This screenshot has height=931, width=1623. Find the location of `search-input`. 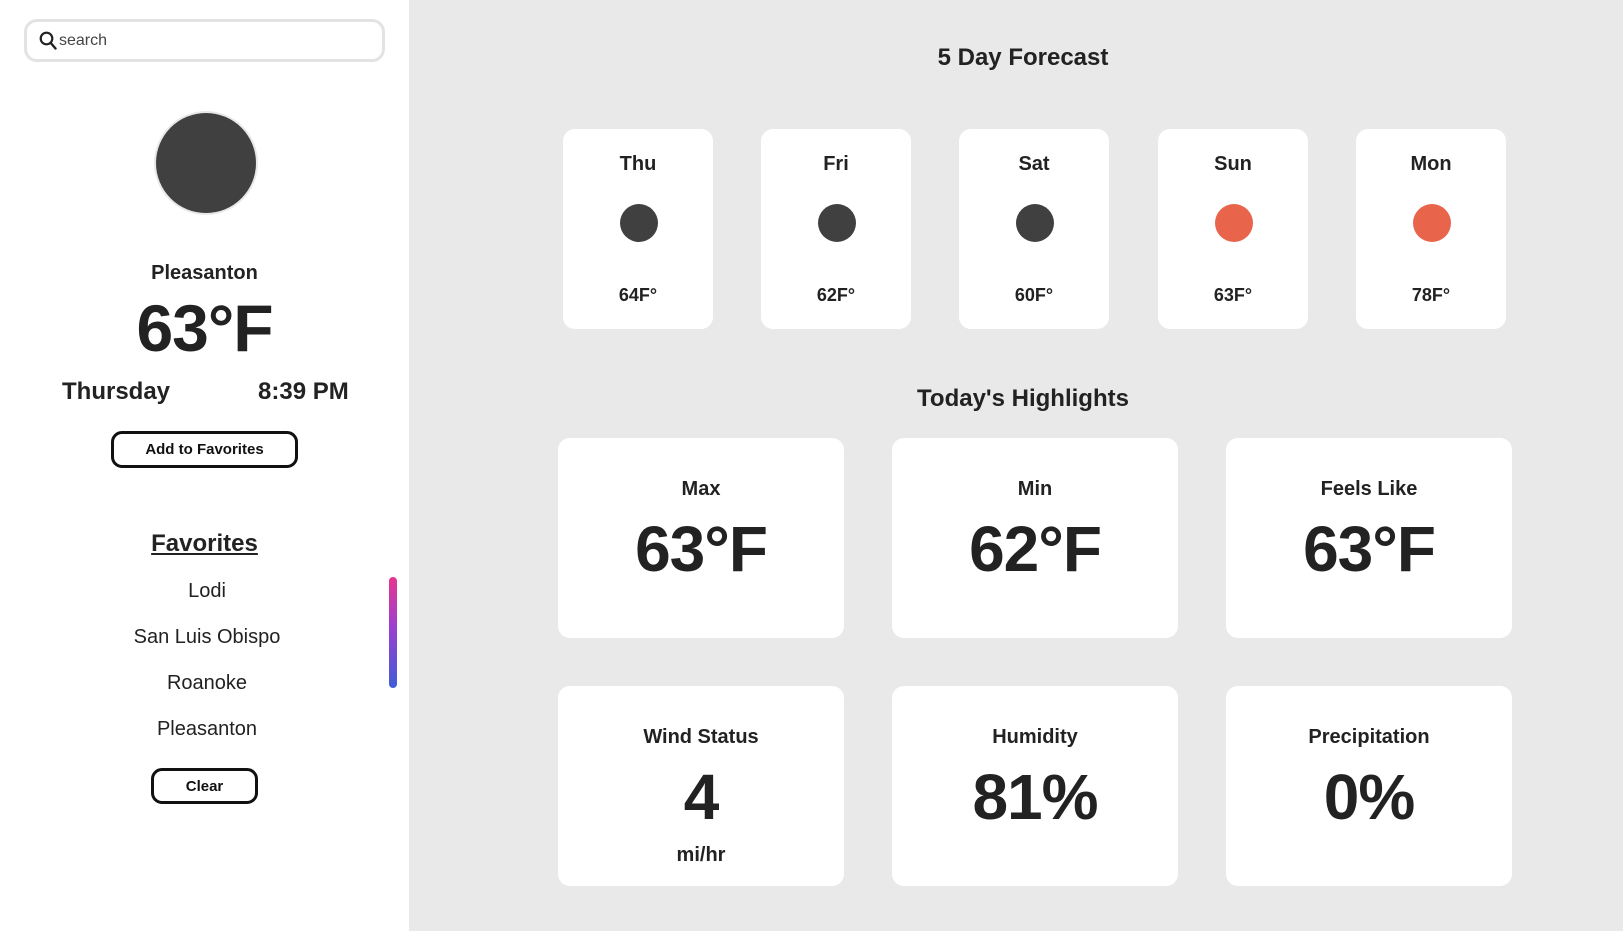

search-input is located at coordinates (214, 41).